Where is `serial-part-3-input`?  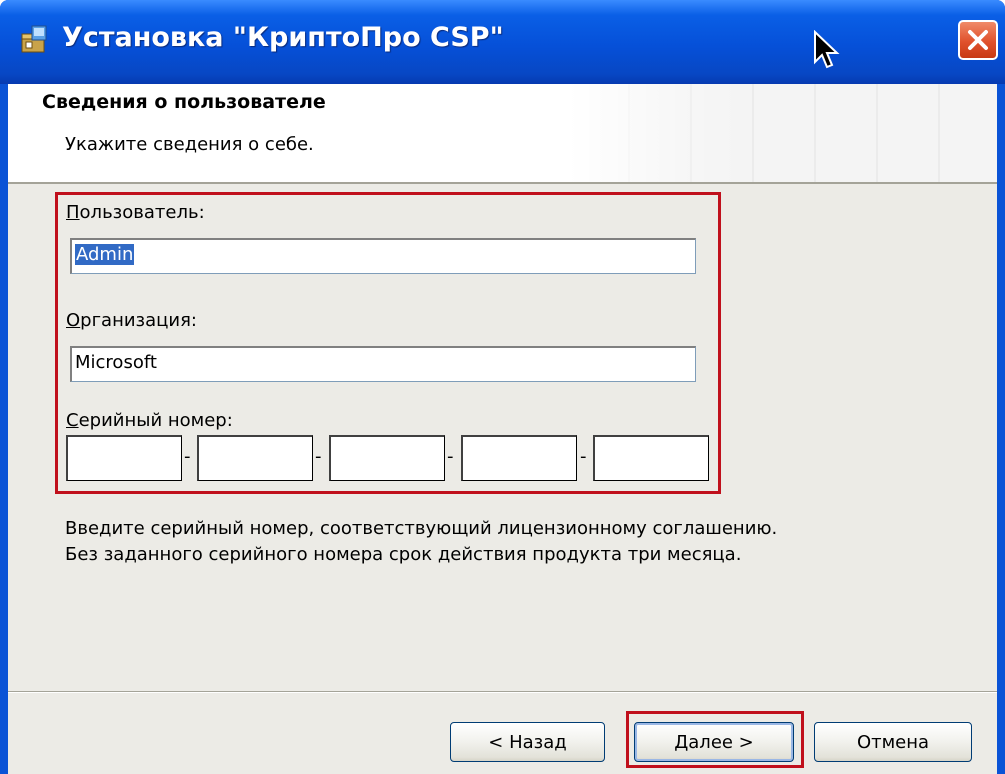 serial-part-3-input is located at coordinates (387, 458).